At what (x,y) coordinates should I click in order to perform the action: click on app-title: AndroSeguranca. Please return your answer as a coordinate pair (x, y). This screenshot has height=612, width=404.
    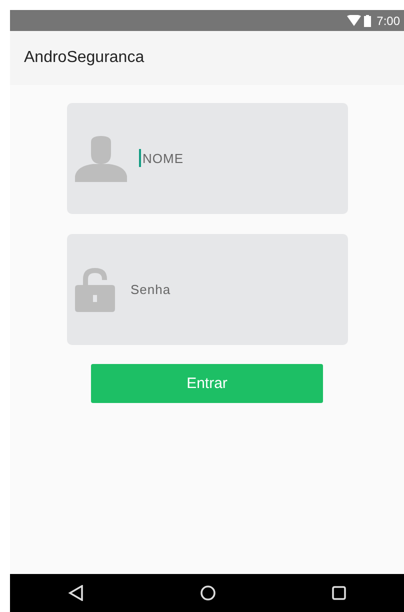
    Looking at the image, I should click on (84, 58).